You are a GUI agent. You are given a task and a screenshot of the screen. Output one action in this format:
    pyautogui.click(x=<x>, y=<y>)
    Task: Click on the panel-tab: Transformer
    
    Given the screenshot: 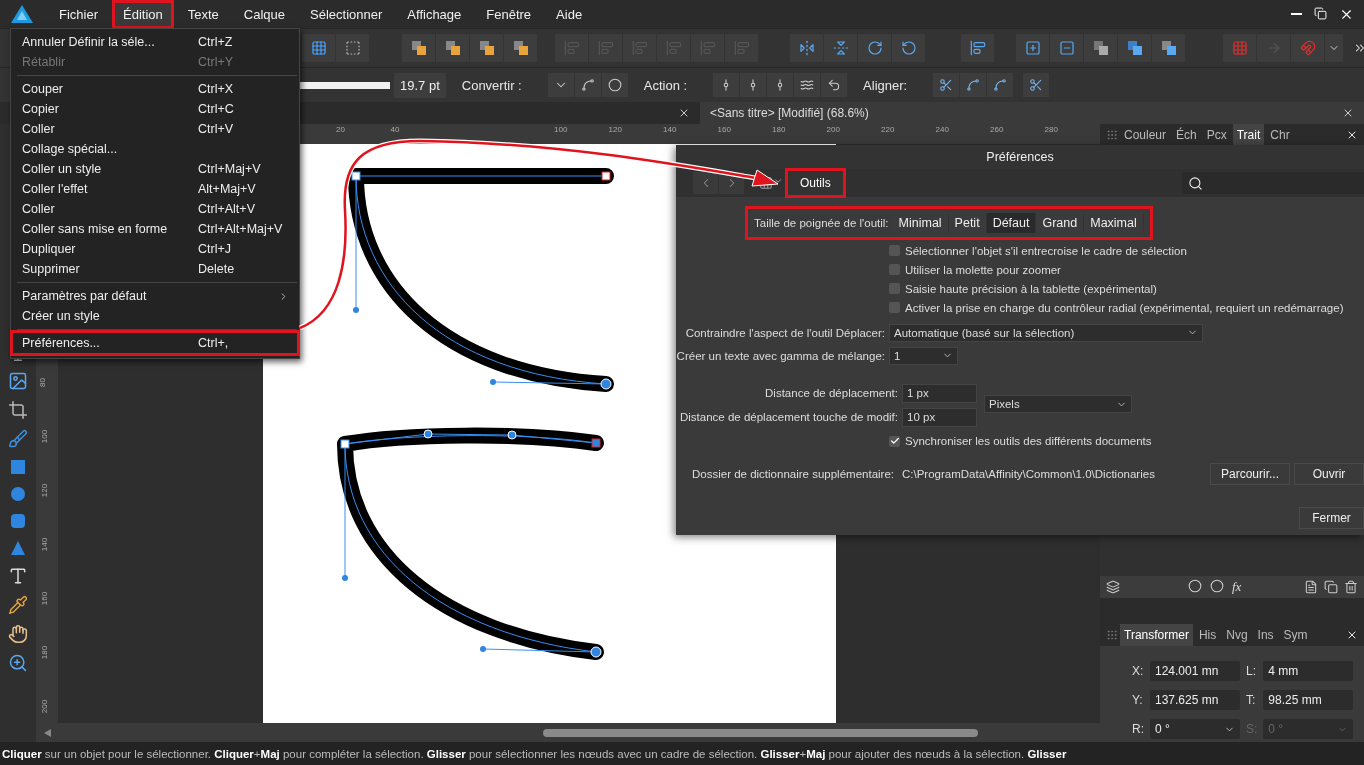 What is the action you would take?
    pyautogui.click(x=1156, y=635)
    